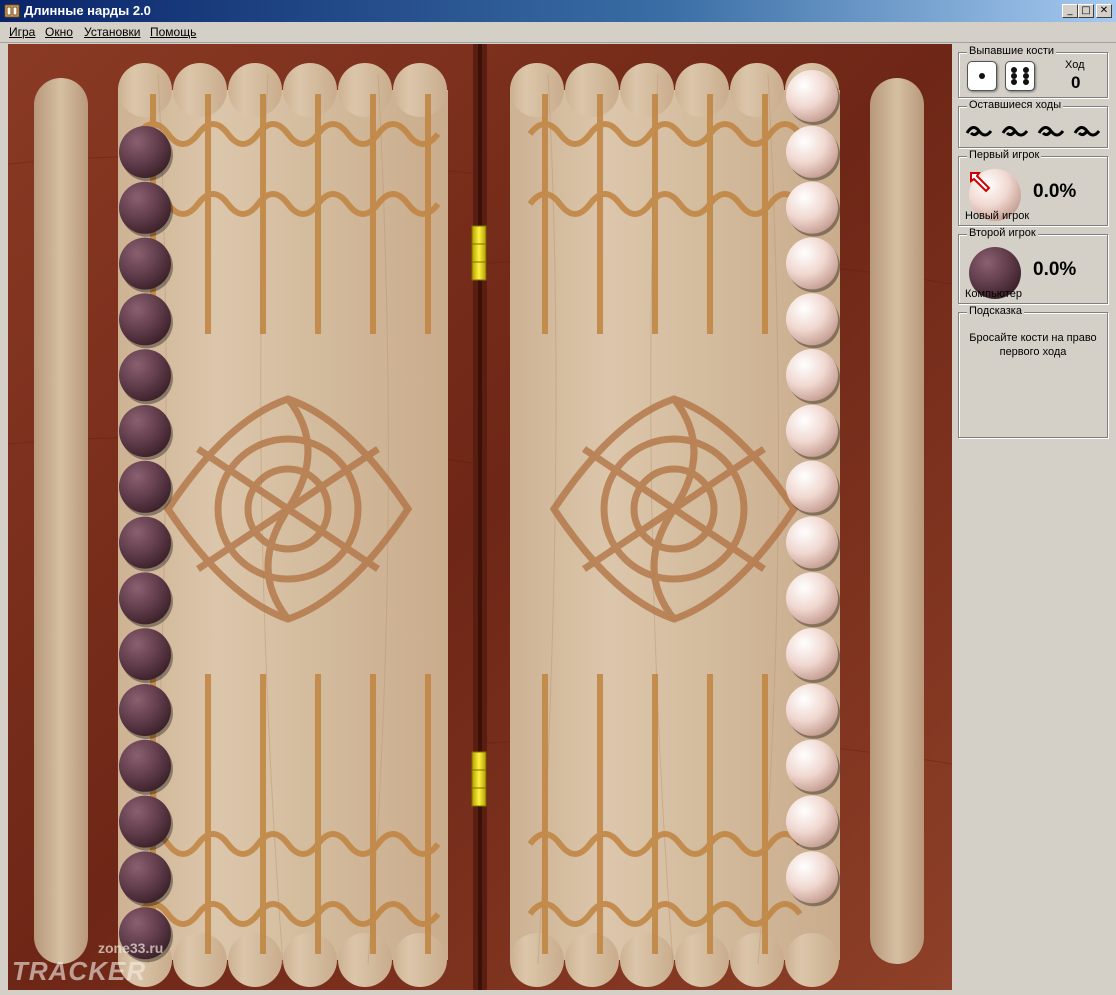 The height and width of the screenshot is (995, 1116). What do you see at coordinates (1055, 191) in the screenshot?
I see `player1-percent: 0.0%` at bounding box center [1055, 191].